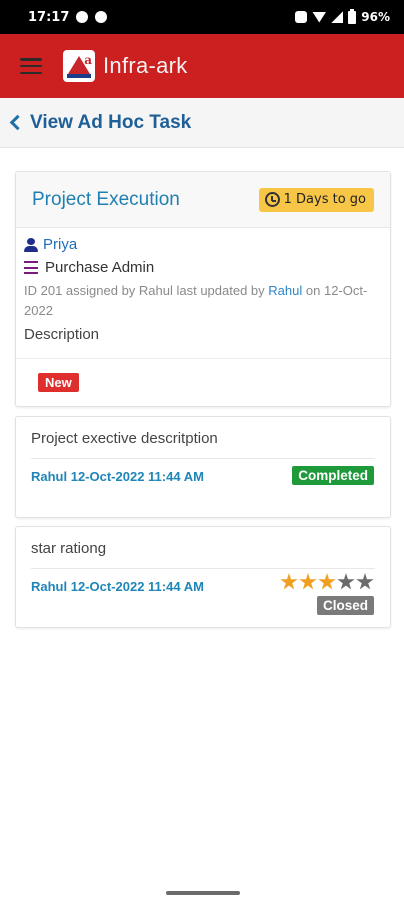 The height and width of the screenshot is (900, 404). Describe the element at coordinates (124, 438) in the screenshot. I see `comment-text: Project exective descritption` at that location.